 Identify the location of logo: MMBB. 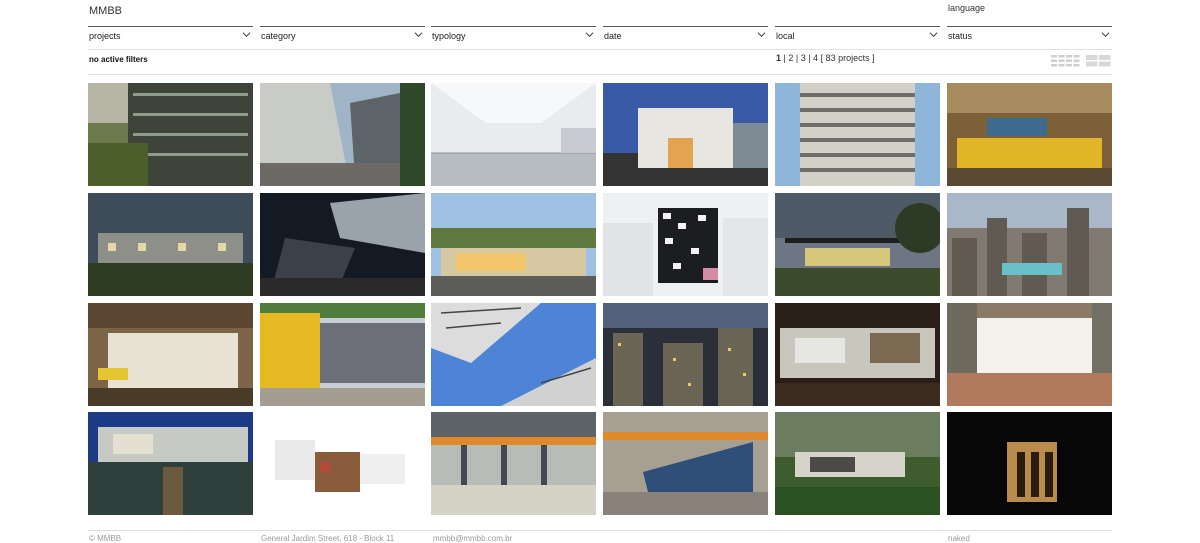
(105, 11).